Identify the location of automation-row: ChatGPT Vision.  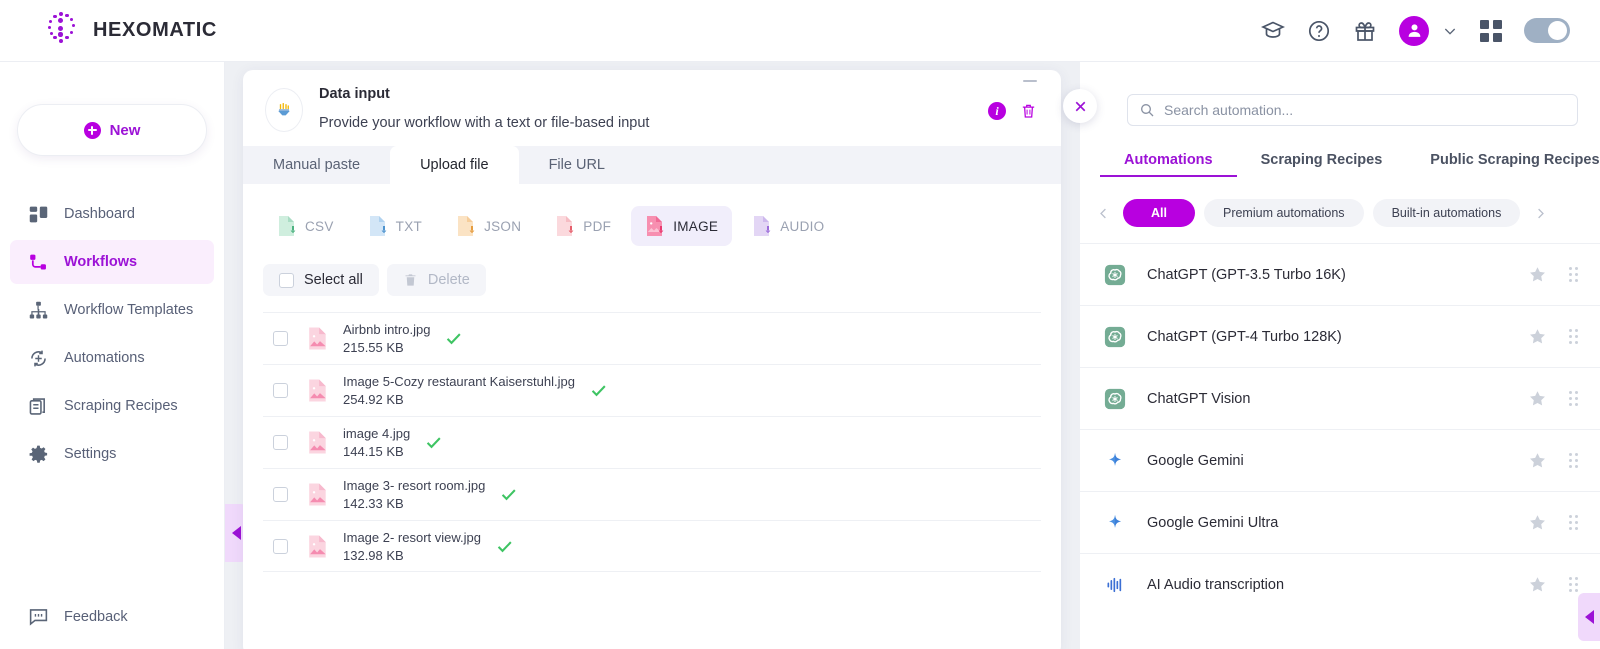
(1340, 398).